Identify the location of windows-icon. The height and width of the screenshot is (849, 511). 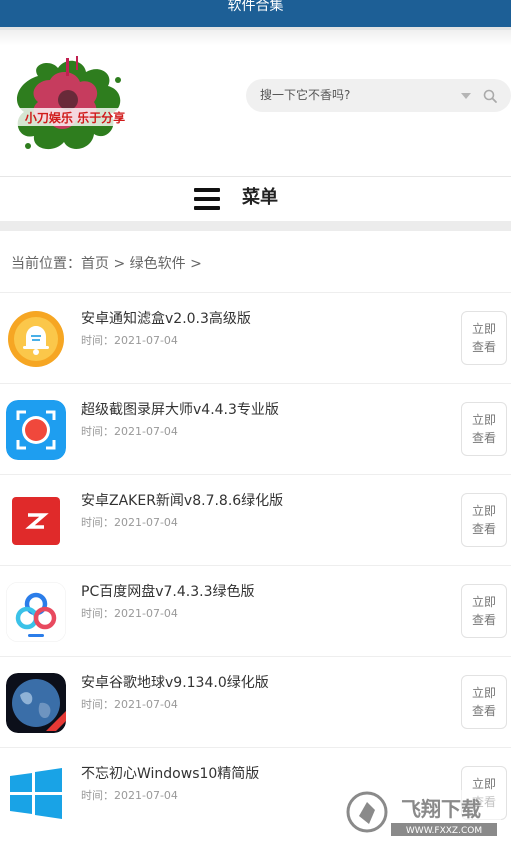
(36, 794).